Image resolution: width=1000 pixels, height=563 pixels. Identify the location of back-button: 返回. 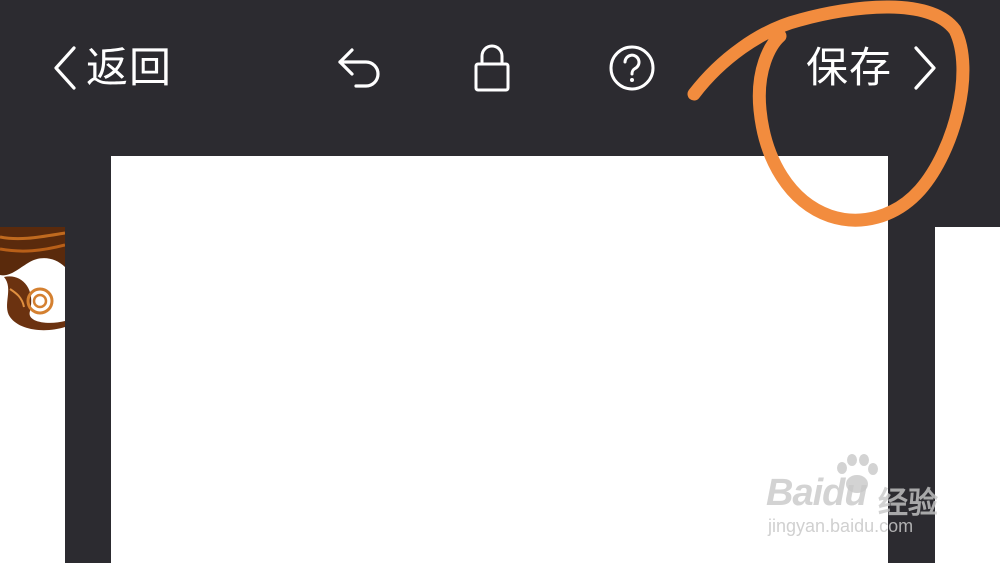
(111, 68).